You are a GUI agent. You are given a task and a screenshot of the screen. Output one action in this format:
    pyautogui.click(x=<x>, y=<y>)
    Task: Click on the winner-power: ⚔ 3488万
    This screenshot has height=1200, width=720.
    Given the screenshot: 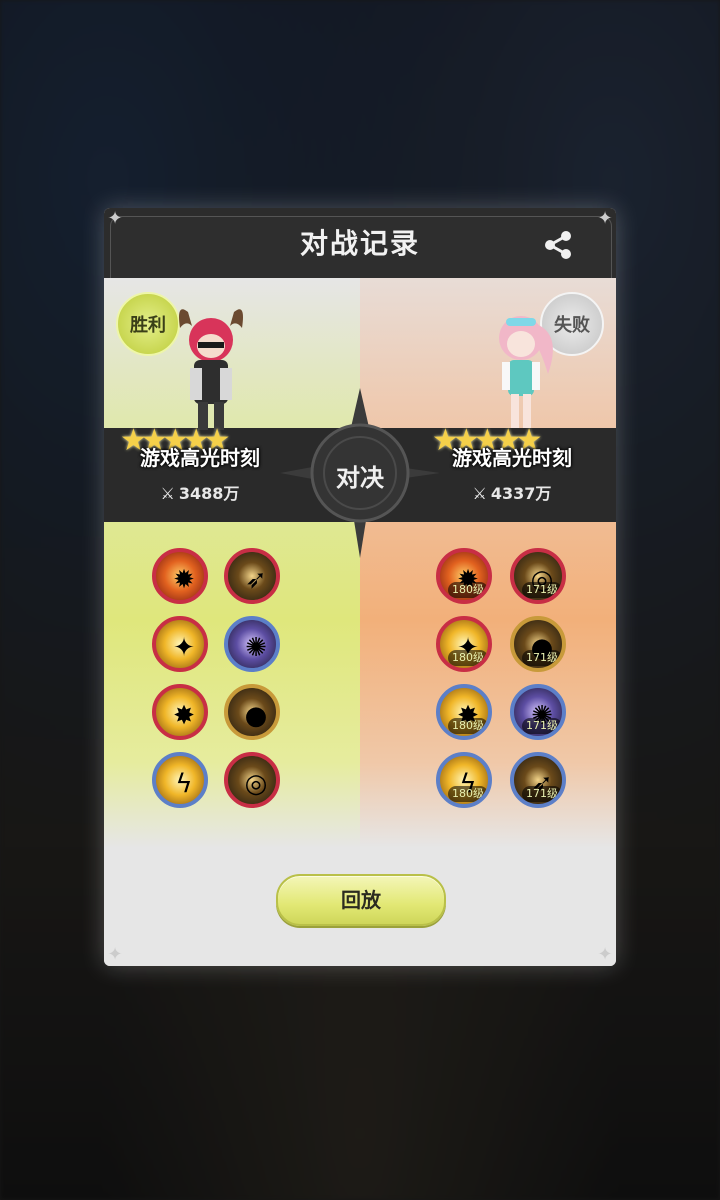 What is the action you would take?
    pyautogui.click(x=202, y=492)
    